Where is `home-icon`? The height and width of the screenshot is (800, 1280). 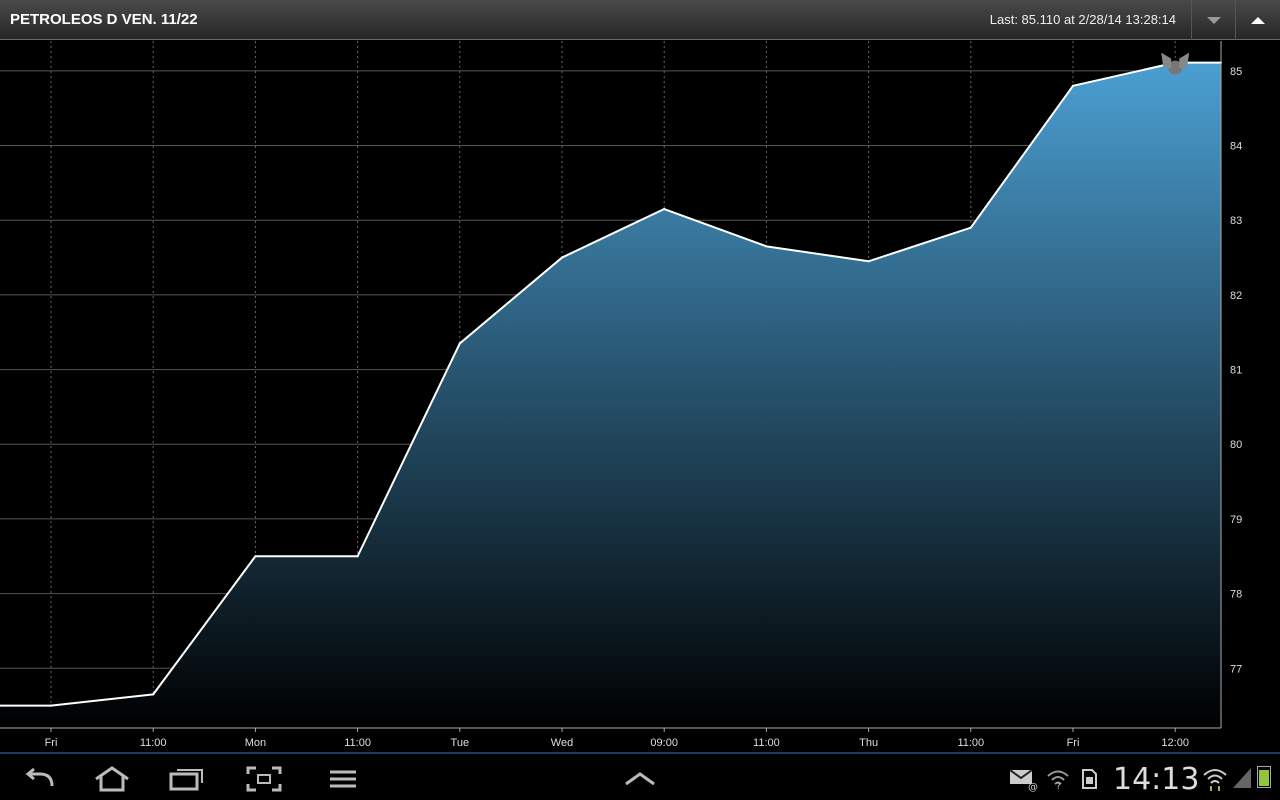
home-icon is located at coordinates (112, 779).